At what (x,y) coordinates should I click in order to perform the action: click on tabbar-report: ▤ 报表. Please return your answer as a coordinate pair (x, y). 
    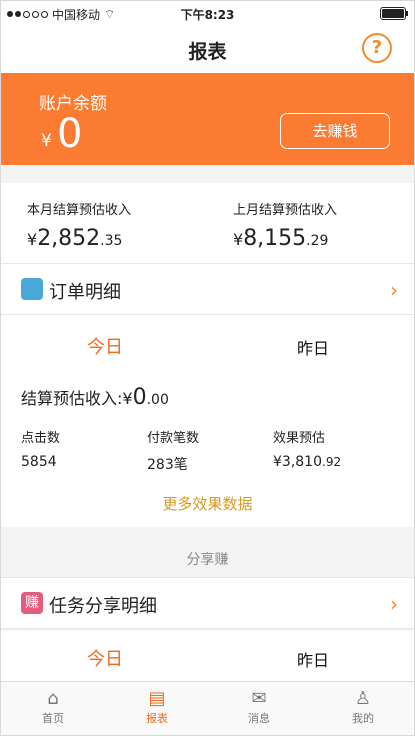
    Looking at the image, I should click on (157, 707).